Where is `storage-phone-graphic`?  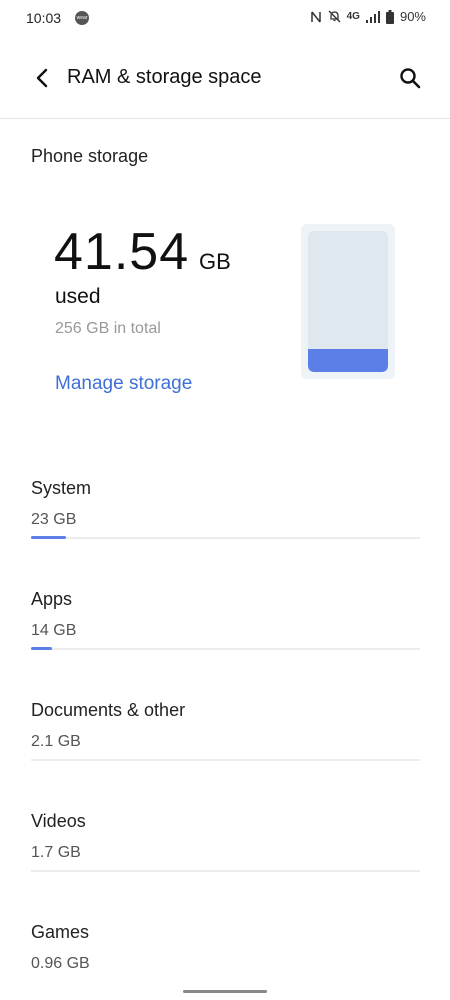
storage-phone-graphic is located at coordinates (348, 301).